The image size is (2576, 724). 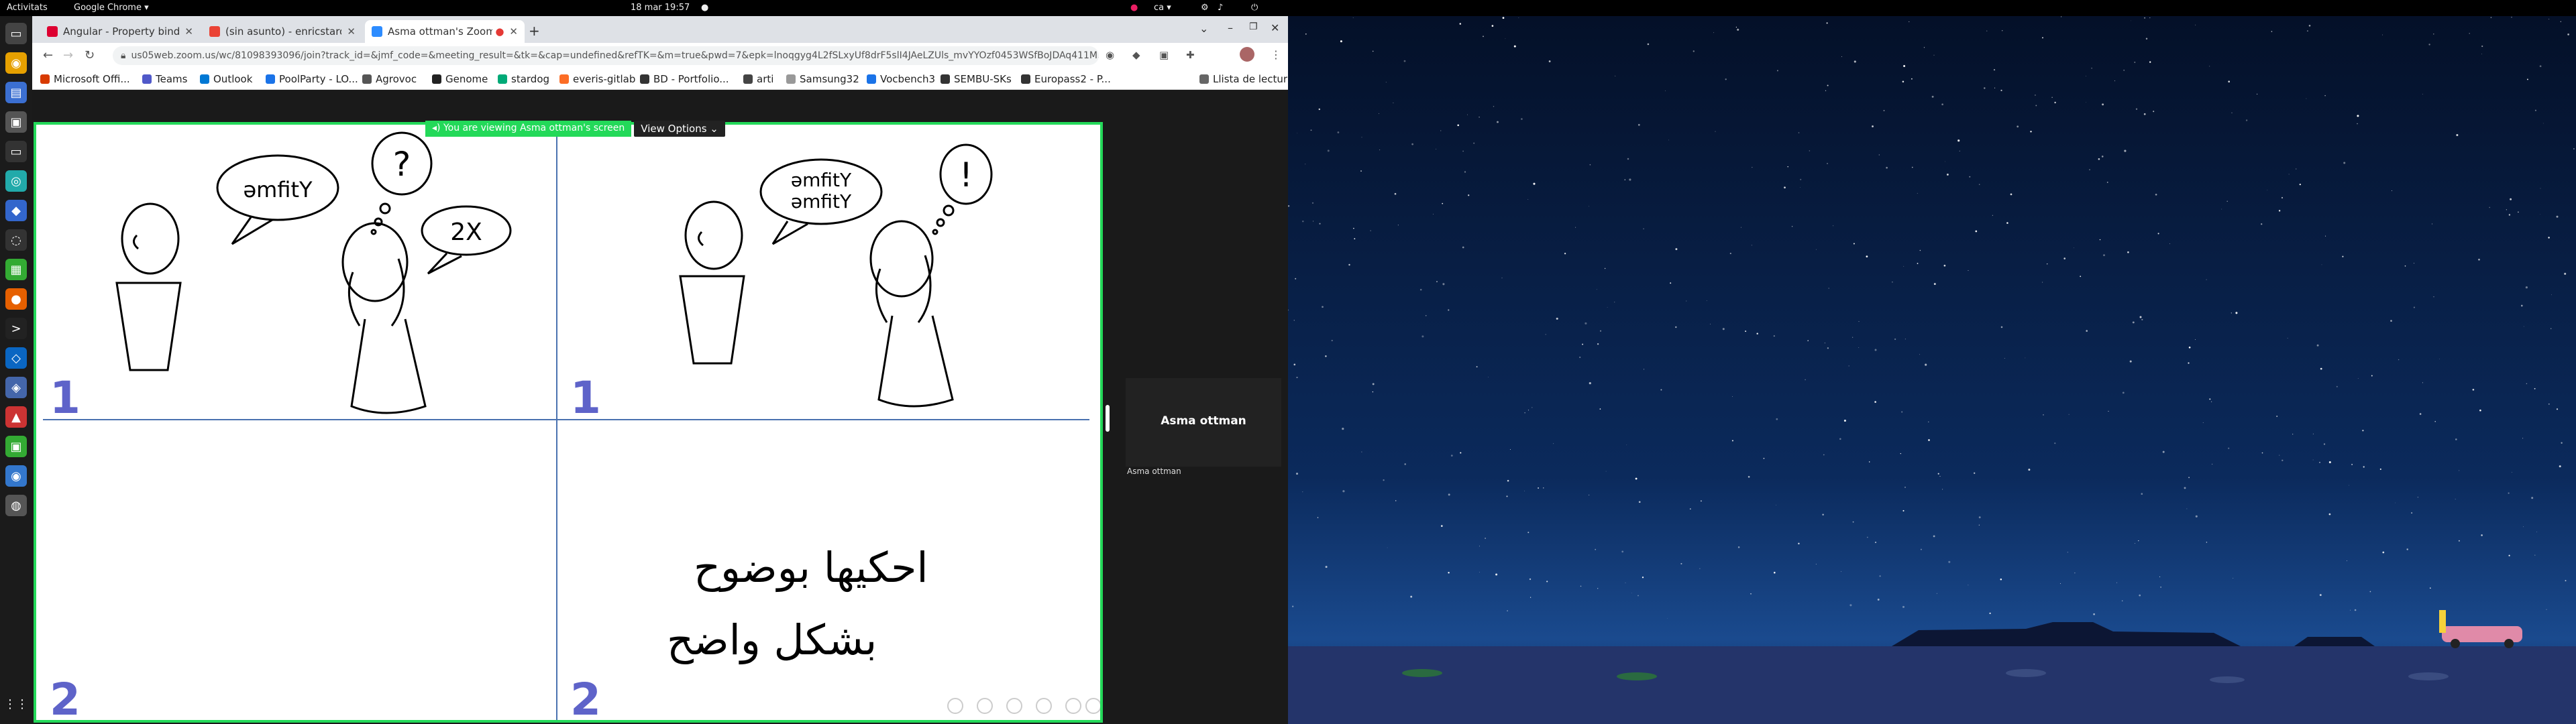 What do you see at coordinates (16, 704) in the screenshot?
I see `show-apps-icon: ⋮⋮` at bounding box center [16, 704].